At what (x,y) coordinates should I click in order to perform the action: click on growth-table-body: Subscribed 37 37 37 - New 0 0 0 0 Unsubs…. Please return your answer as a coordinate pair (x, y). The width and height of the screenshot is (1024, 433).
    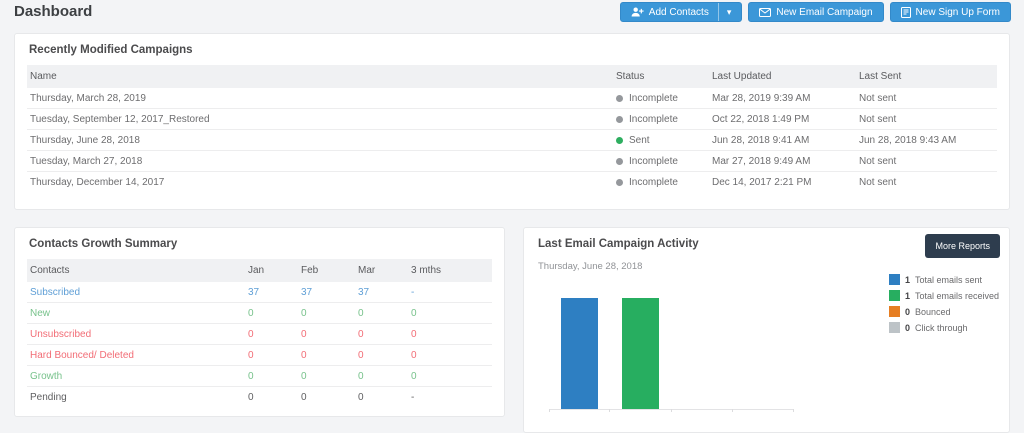
    Looking at the image, I should click on (259, 345).